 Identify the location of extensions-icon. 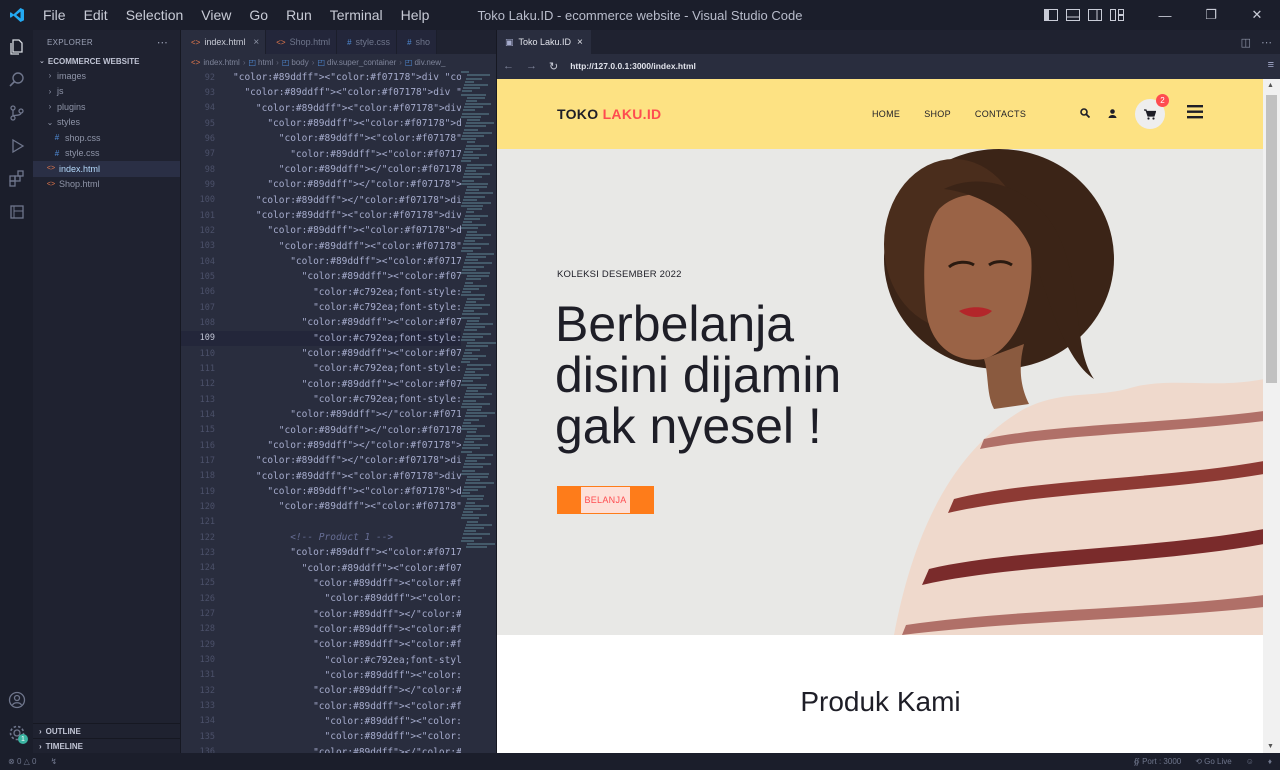
(16, 178).